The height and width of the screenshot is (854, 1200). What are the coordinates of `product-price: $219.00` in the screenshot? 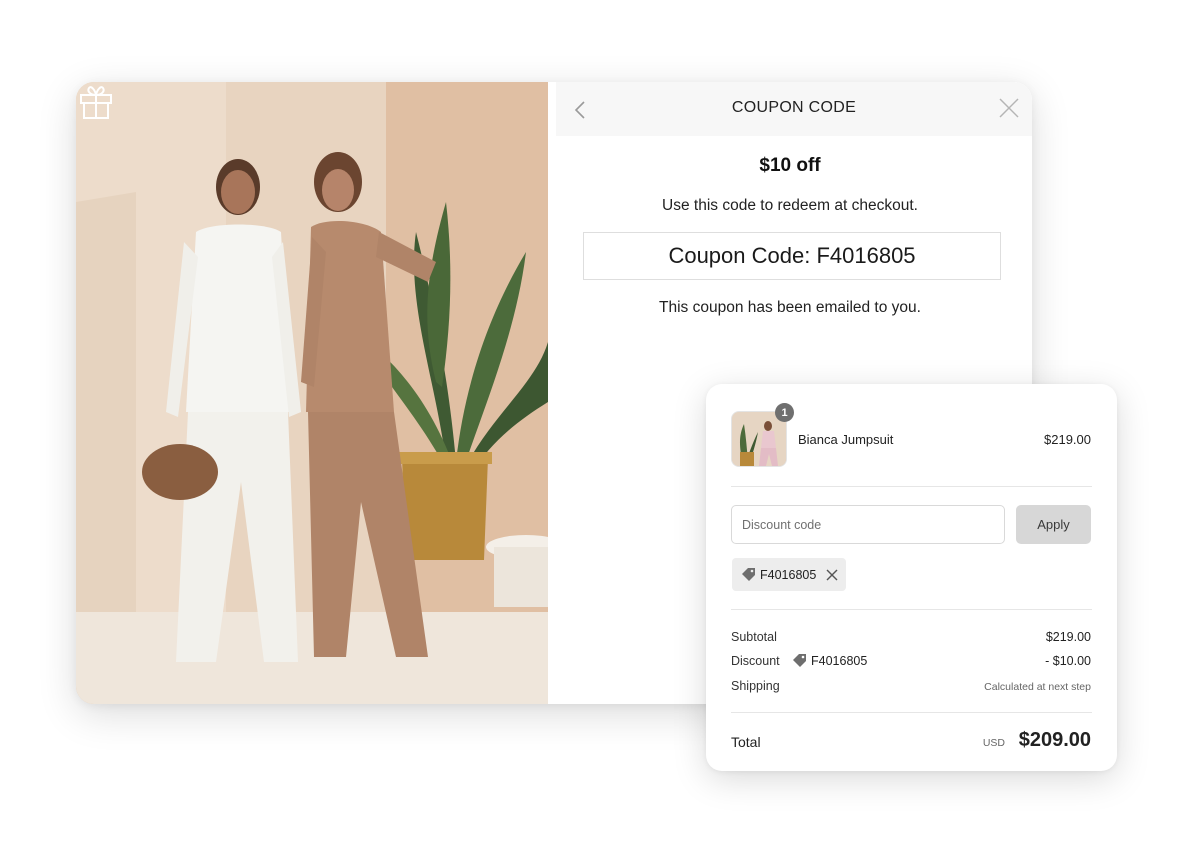 It's located at (1067, 439).